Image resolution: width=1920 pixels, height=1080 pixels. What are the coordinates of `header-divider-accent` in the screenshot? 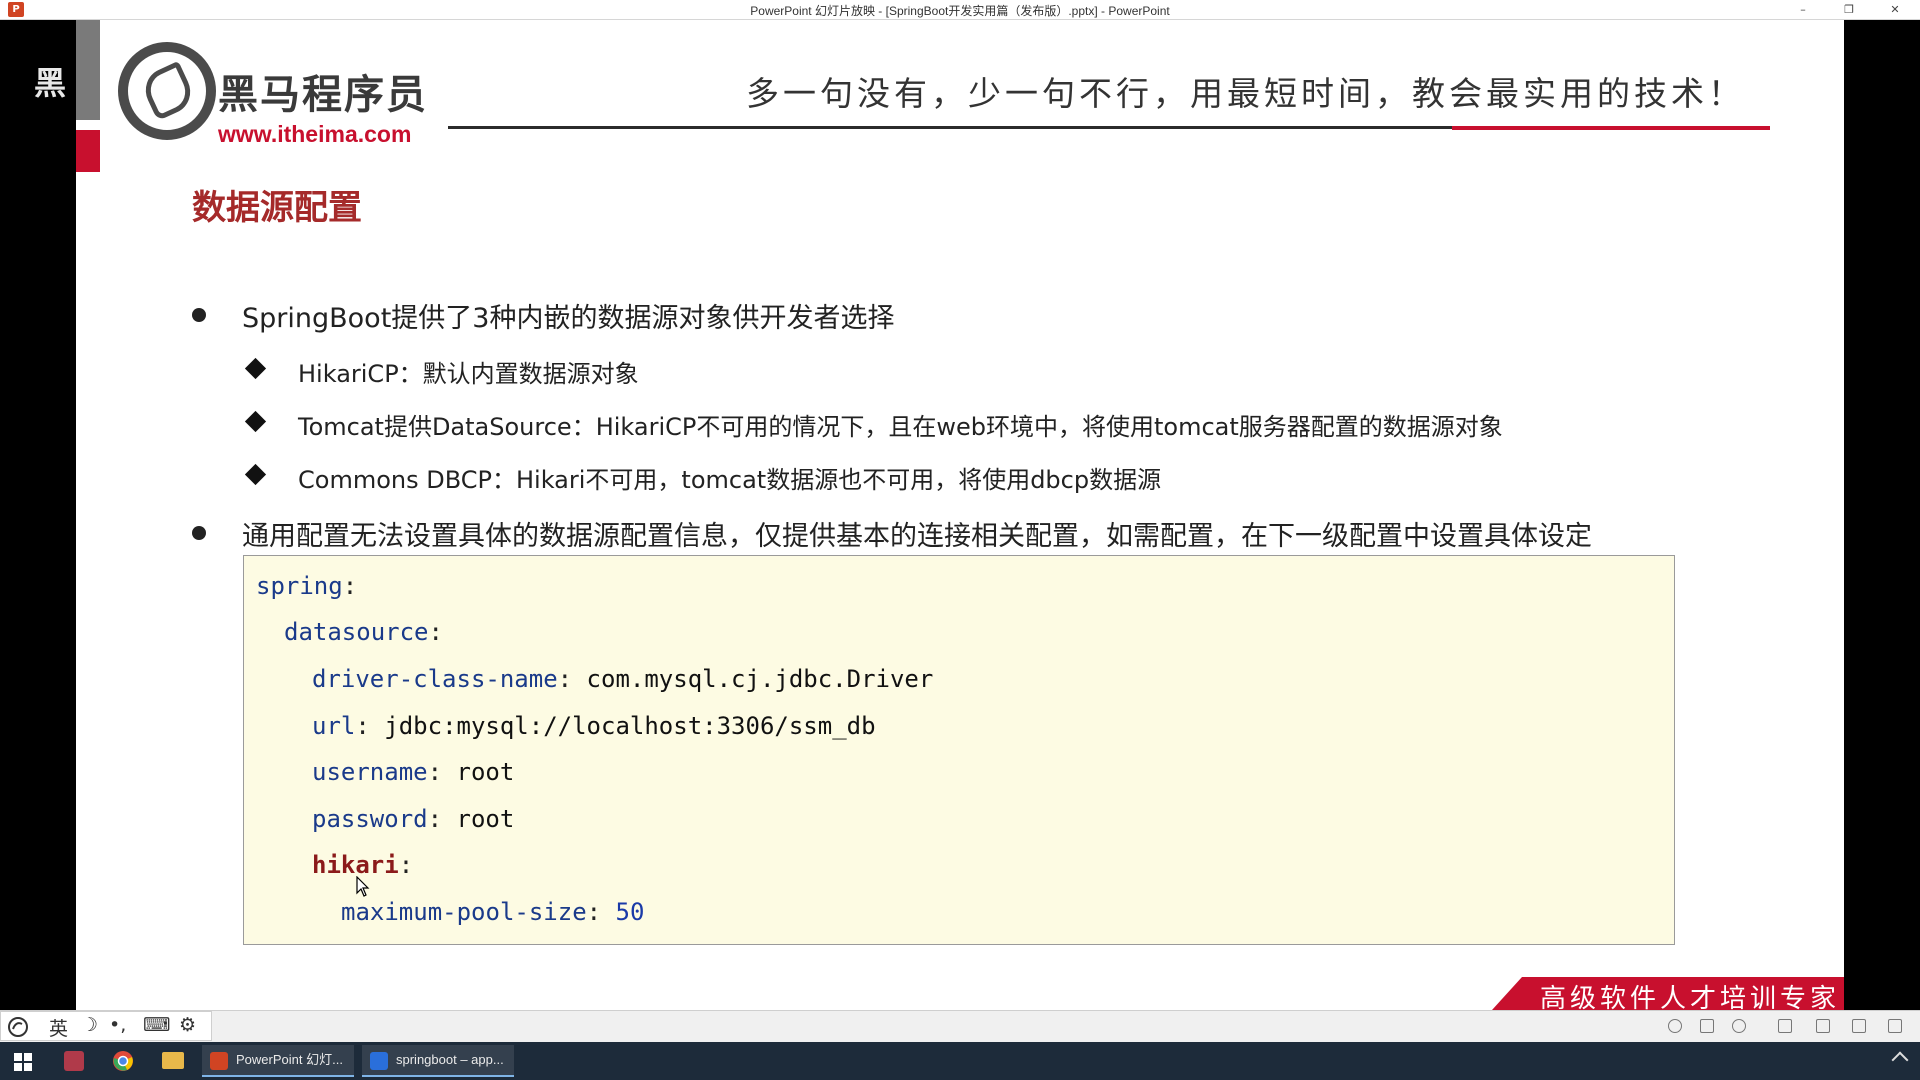 It's located at (1611, 128).